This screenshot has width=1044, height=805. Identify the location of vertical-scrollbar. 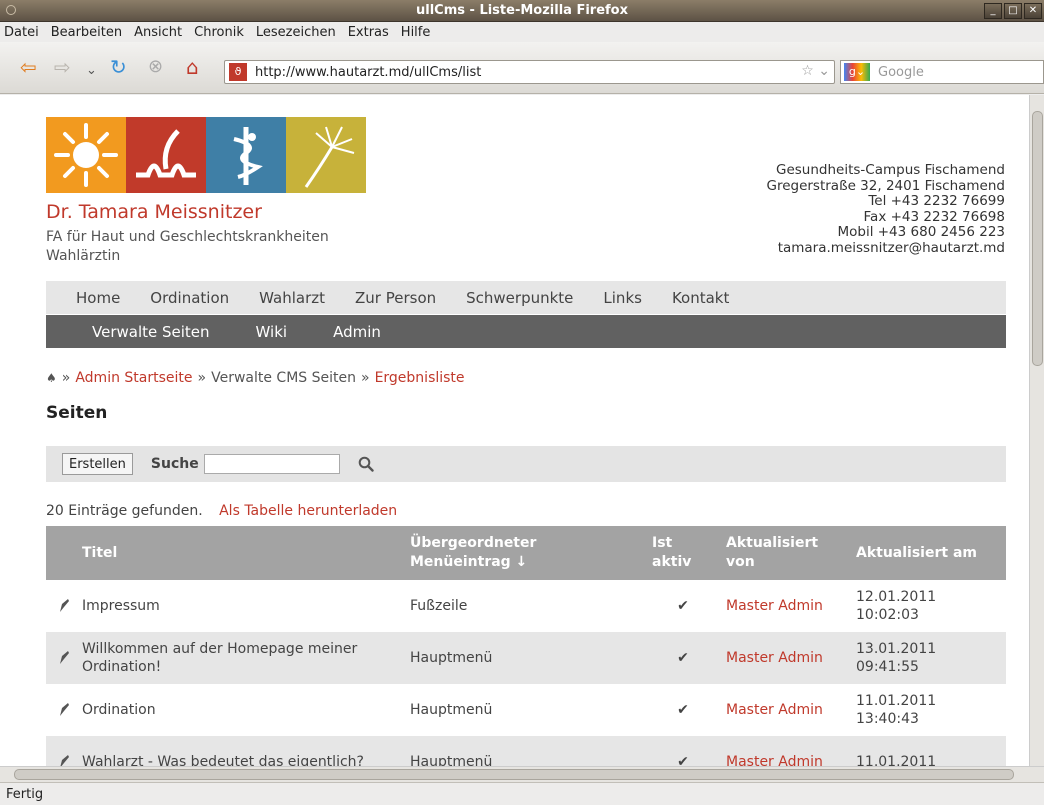
(1036, 430).